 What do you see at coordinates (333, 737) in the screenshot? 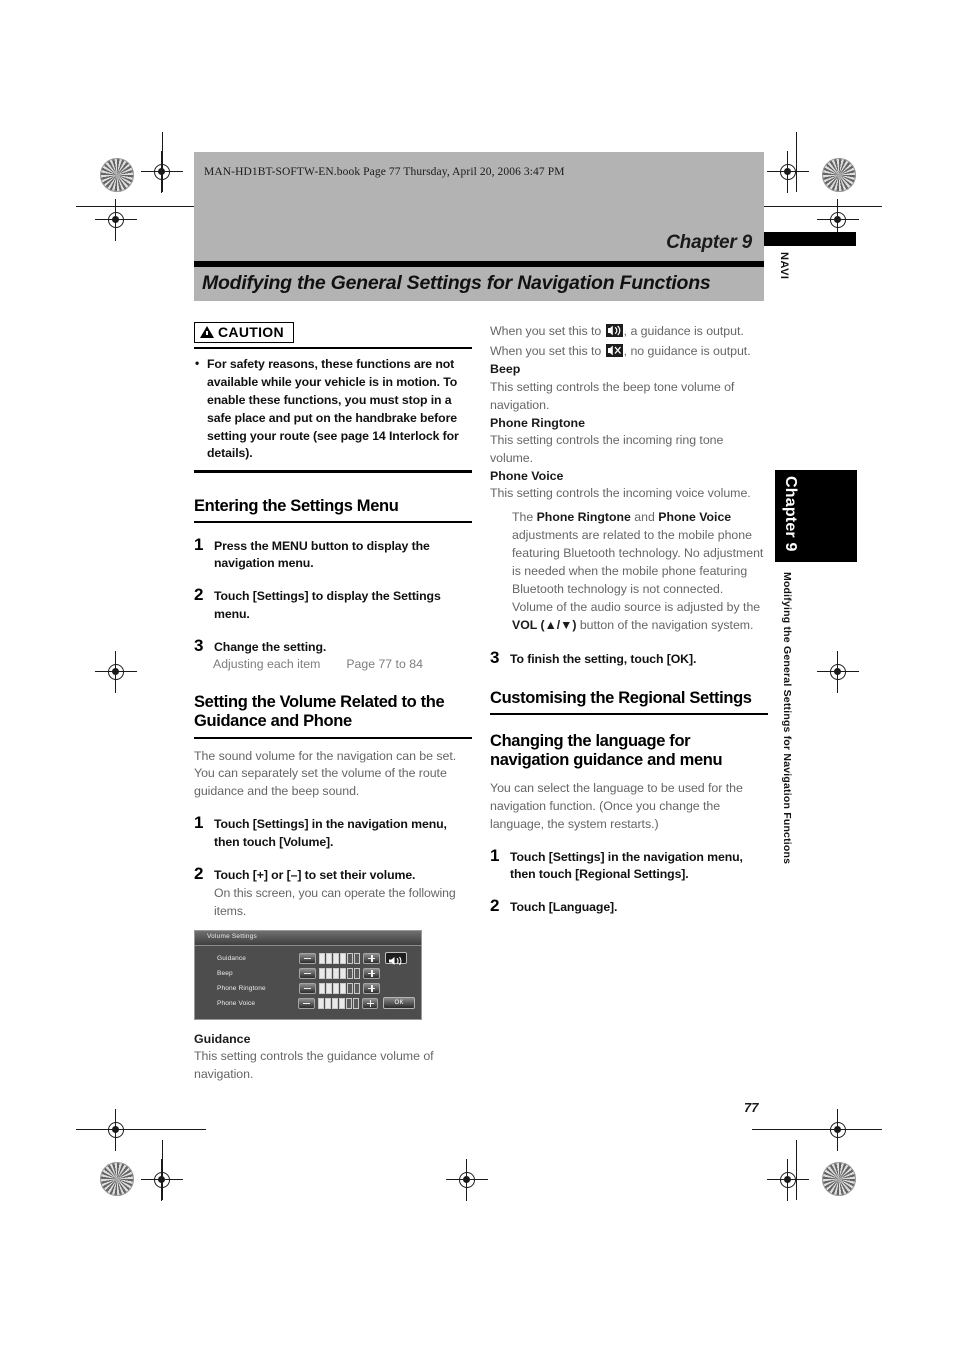
I see `heading-rule` at bounding box center [333, 737].